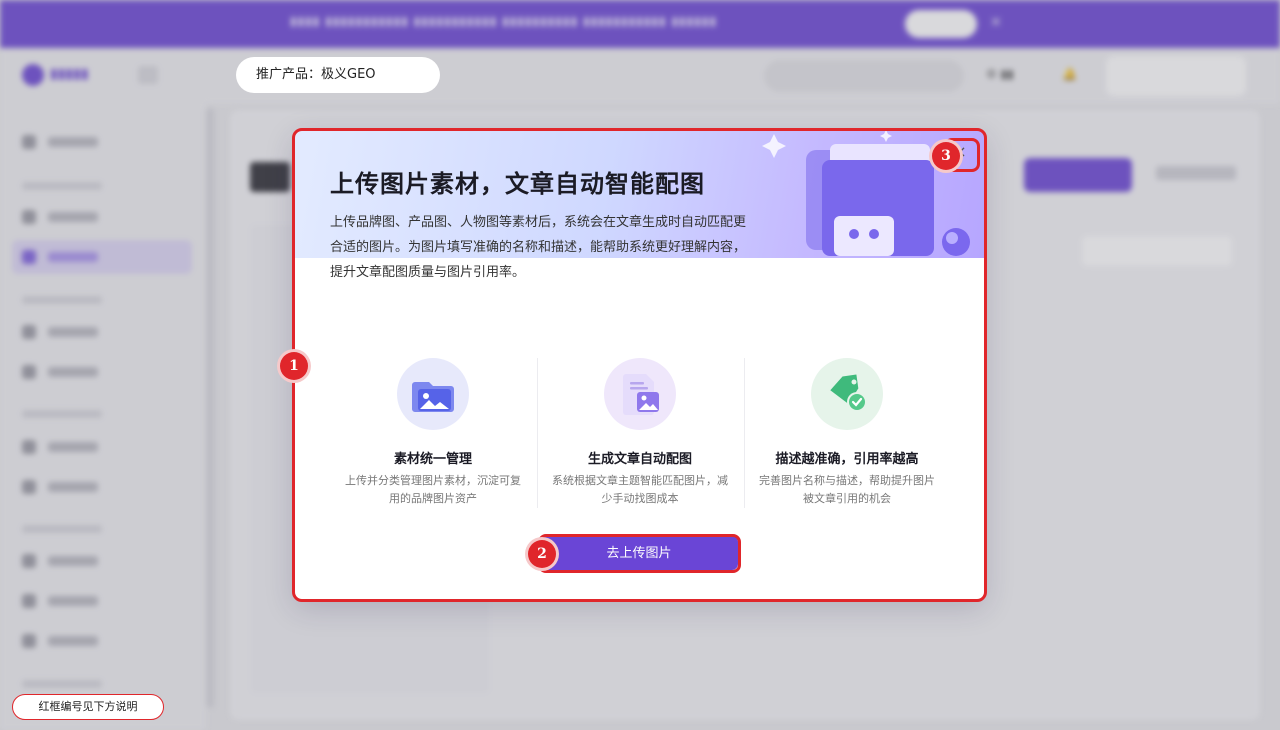  What do you see at coordinates (338, 75) in the screenshot?
I see `product-selector: 推广产品：极义GEO` at bounding box center [338, 75].